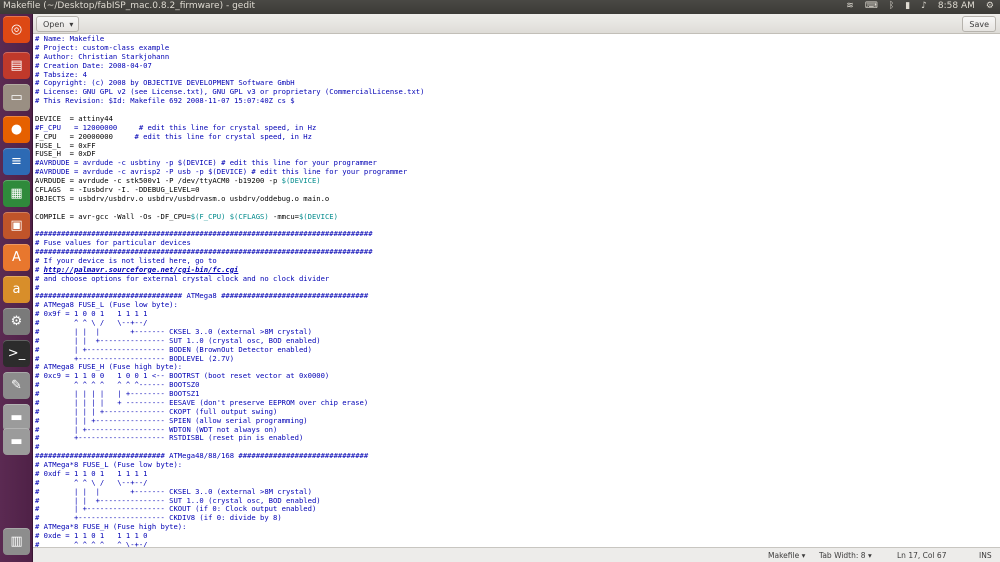 This screenshot has width=1000, height=562. I want to click on open-label: Open, so click(54, 24).